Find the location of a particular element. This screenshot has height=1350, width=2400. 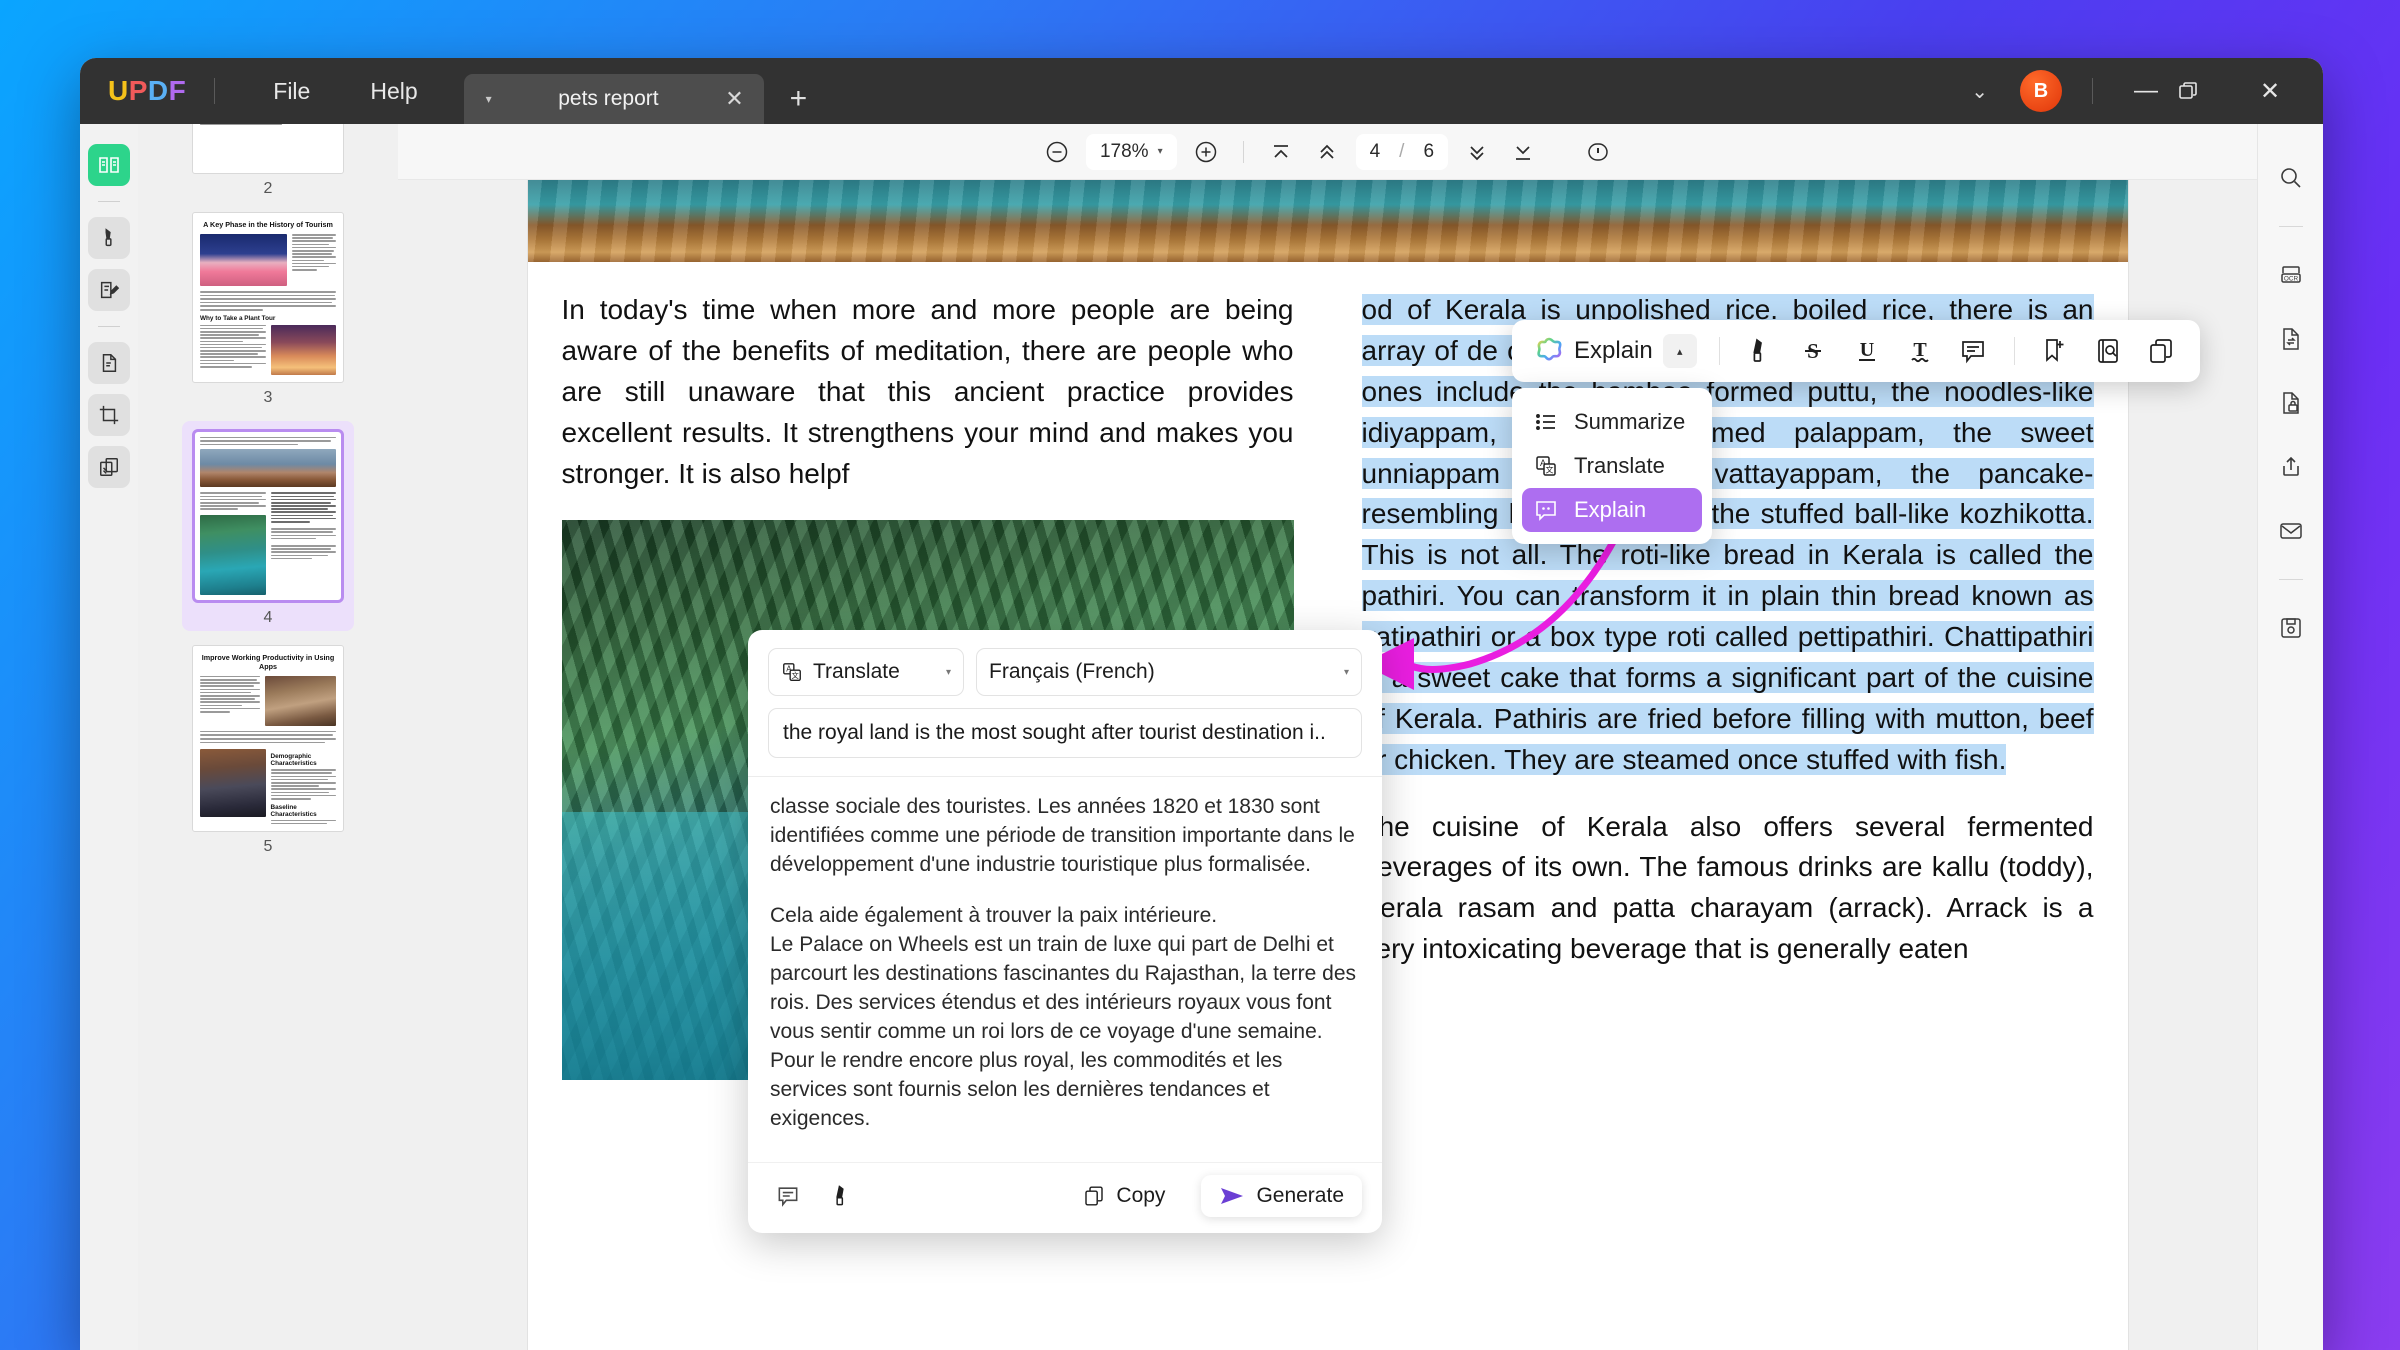

squiggly-underline-icon: T is located at coordinates (1919, 351).